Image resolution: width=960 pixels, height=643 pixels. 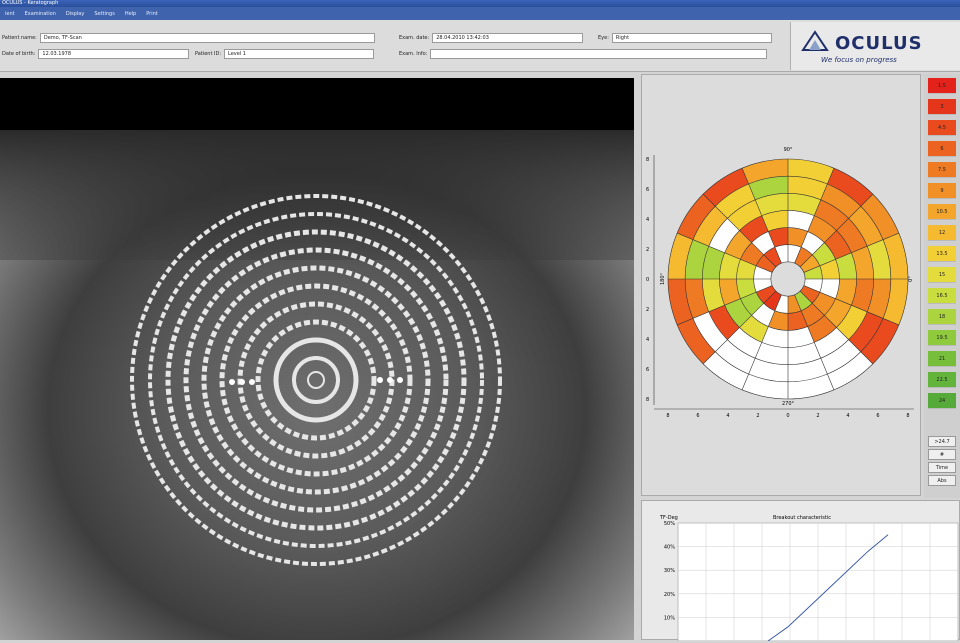 I want to click on scale-cell: 15, so click(x=942, y=275).